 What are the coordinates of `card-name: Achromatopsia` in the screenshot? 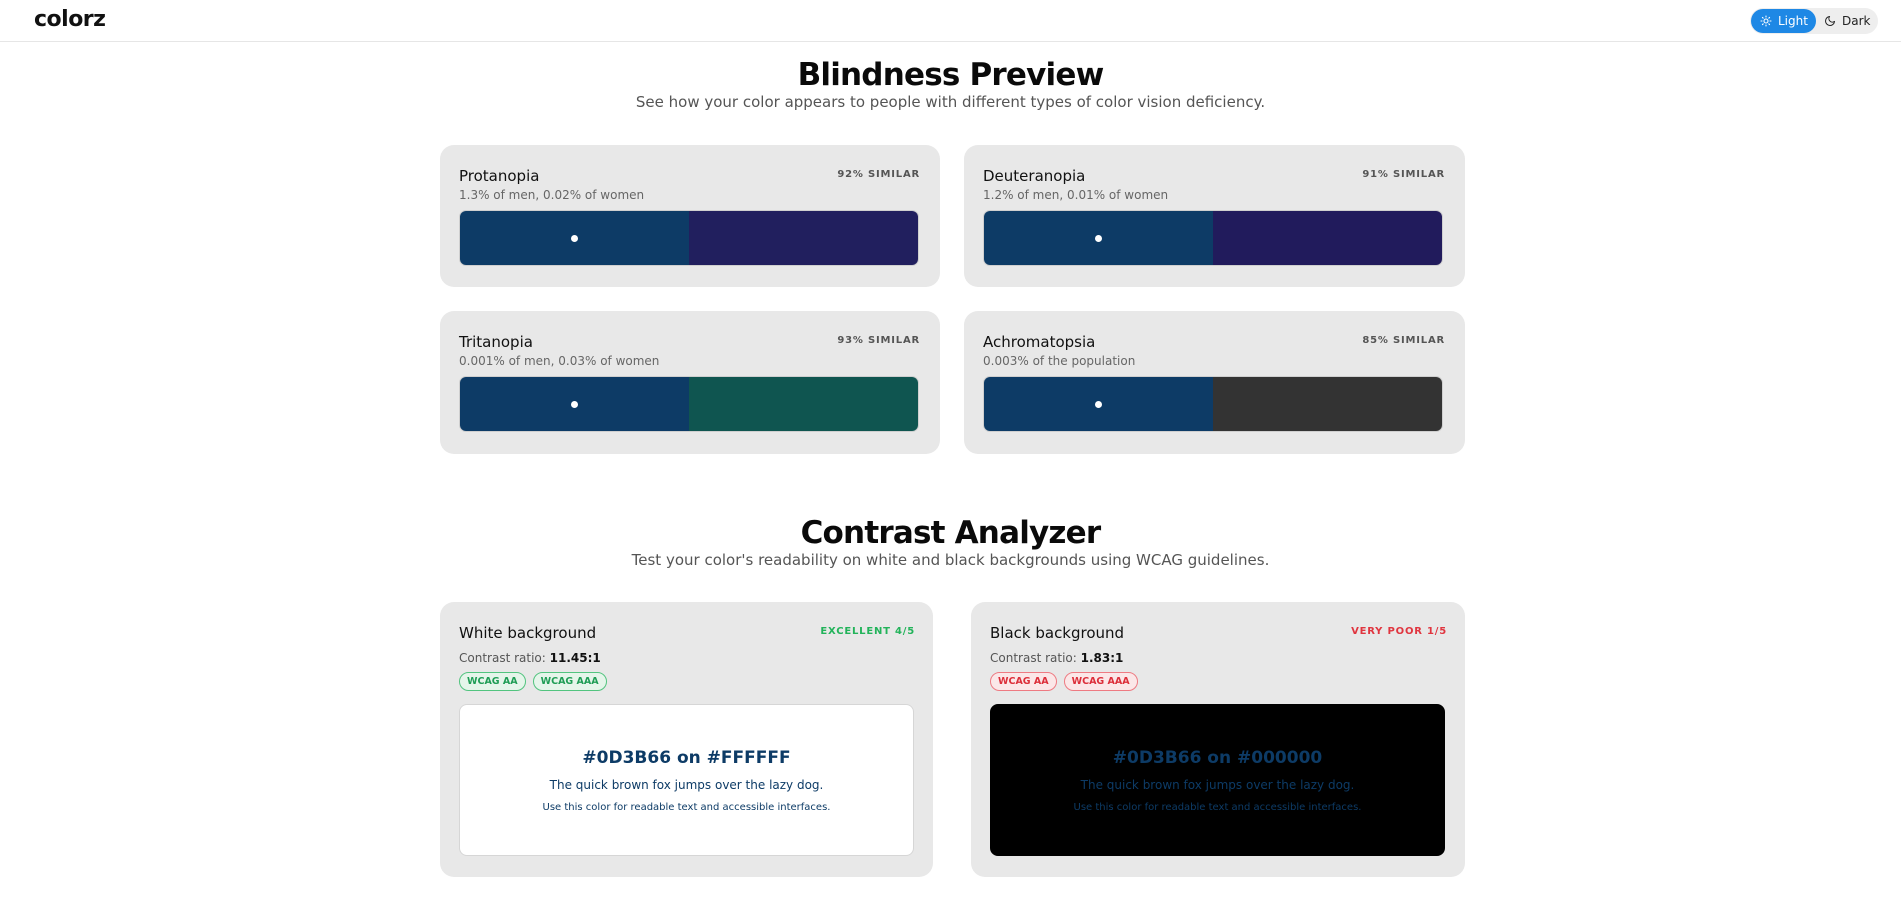 It's located at (1039, 342).